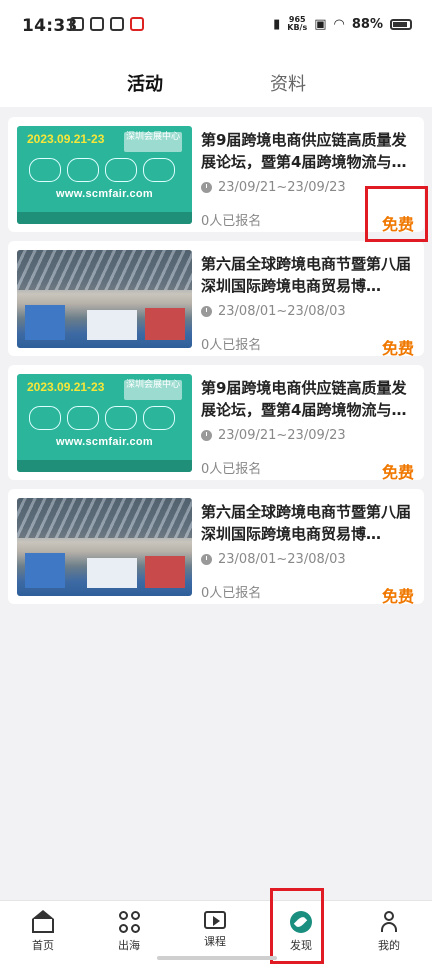 The width and height of the screenshot is (432, 965). I want to click on nav-home: 首页, so click(43, 933).